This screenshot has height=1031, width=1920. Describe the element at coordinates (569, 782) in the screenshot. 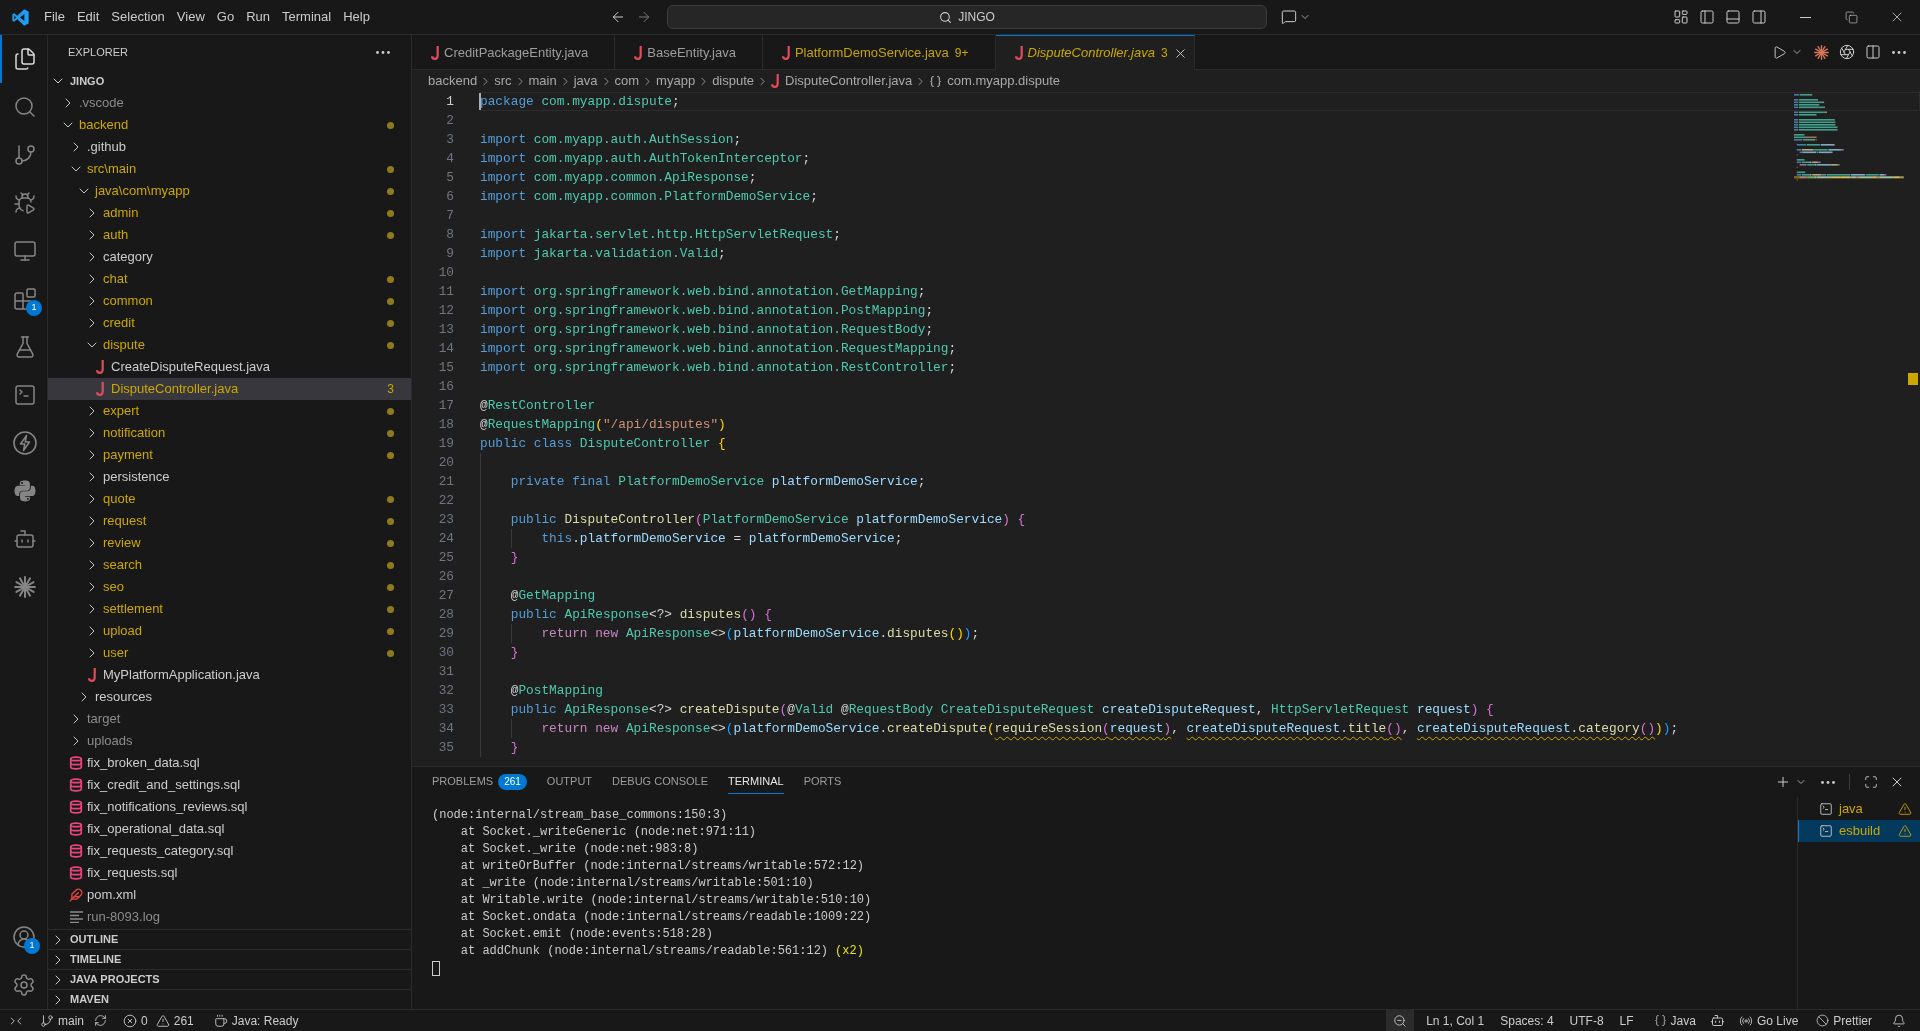

I see `panel-tab: OUTPUT` at that location.